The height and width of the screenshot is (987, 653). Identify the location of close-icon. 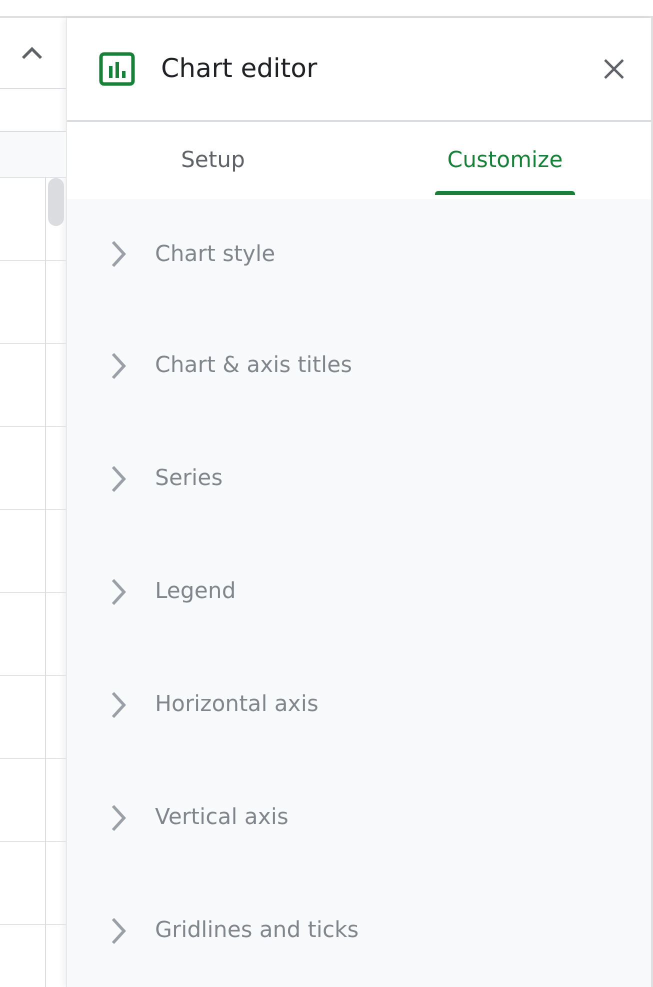
(614, 69).